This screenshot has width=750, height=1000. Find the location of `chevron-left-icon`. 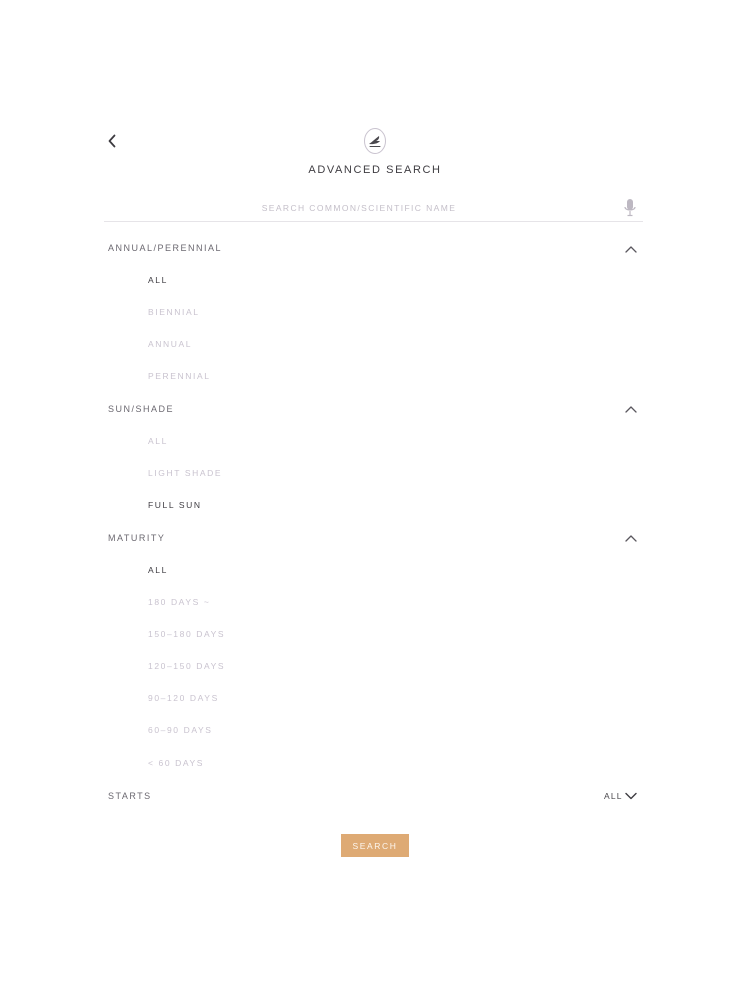

chevron-left-icon is located at coordinates (112, 141).